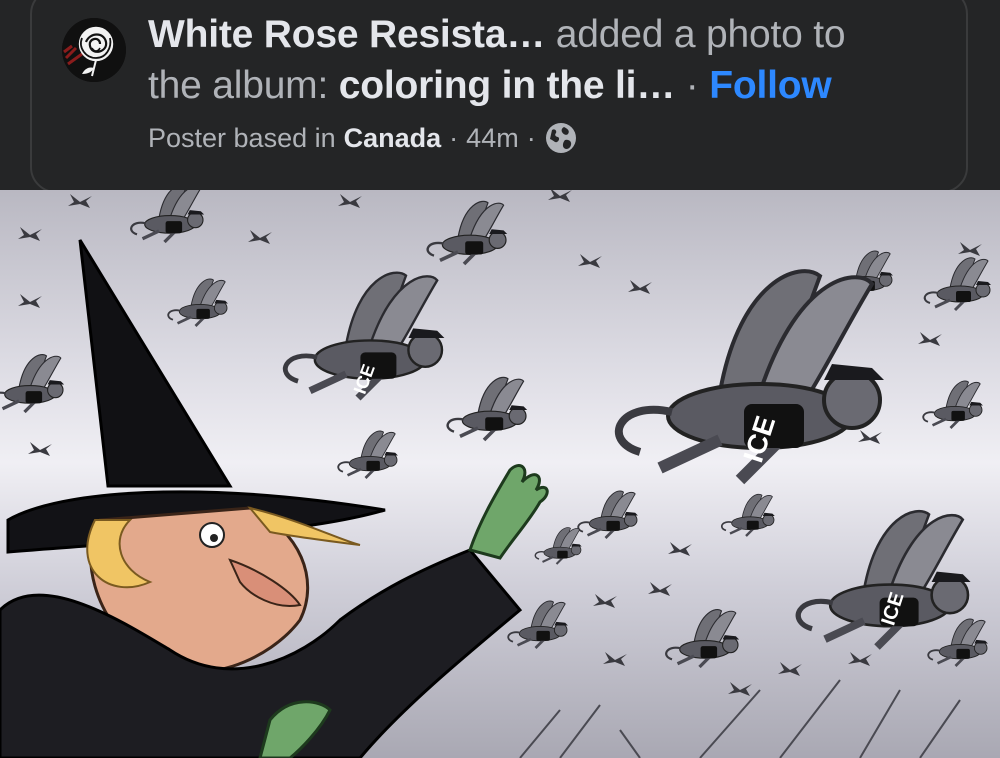 This screenshot has height=758, width=1000. What do you see at coordinates (770, 85) in the screenshot?
I see `follow-button: Follow` at bounding box center [770, 85].